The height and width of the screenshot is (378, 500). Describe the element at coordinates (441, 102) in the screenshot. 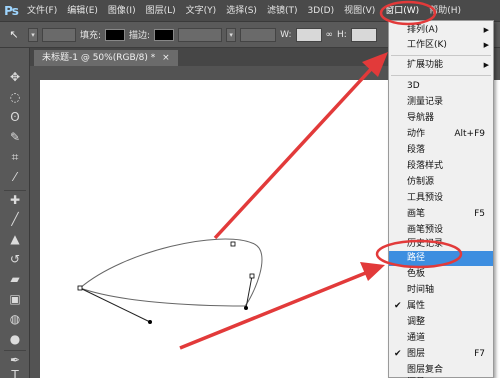

I see `menu-item-measurement-log: 测量记录` at that location.